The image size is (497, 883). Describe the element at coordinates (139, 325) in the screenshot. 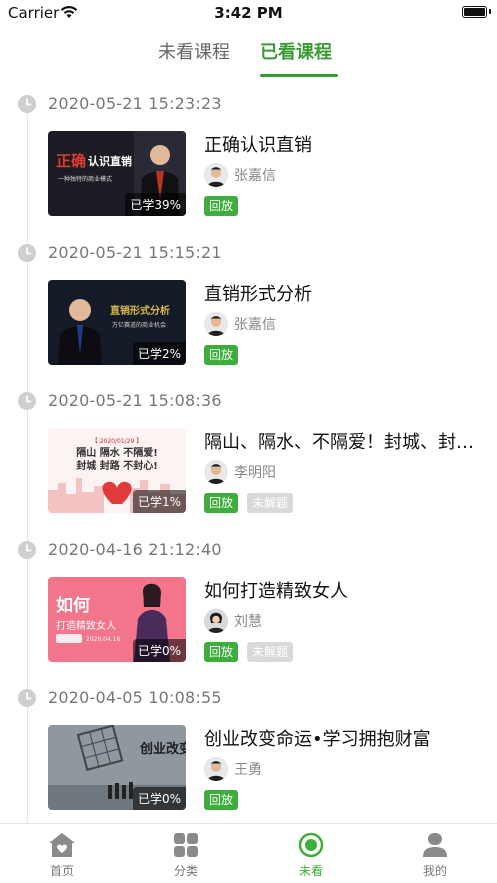

I see `thumb-subtitle: 万亿赛道的商业机会` at that location.